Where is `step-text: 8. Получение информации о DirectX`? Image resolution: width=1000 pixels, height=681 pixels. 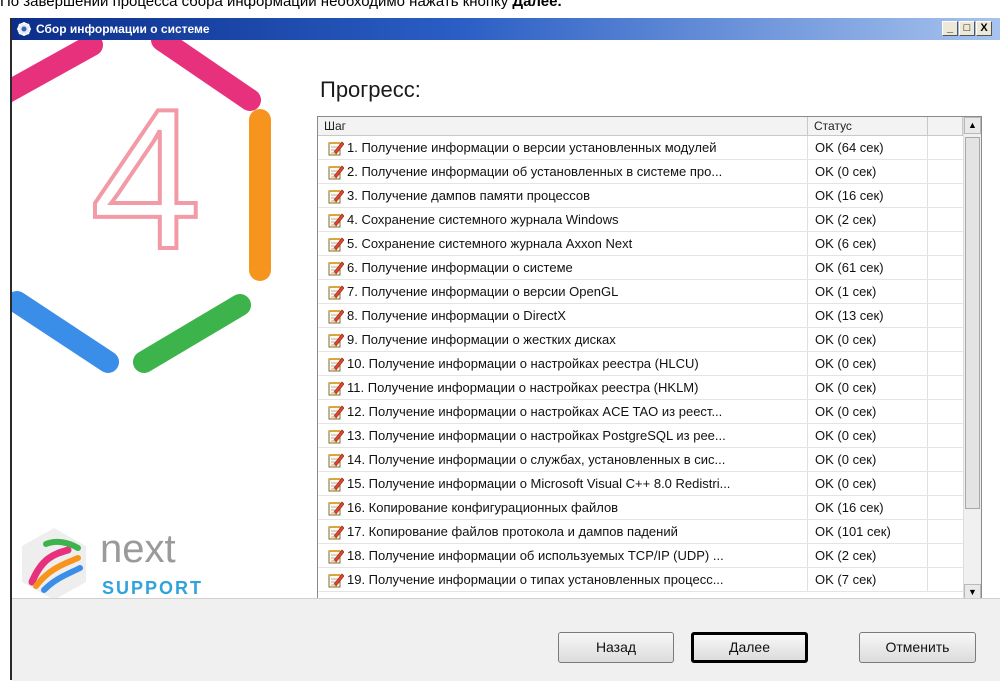
step-text: 8. Получение информации о DirectX is located at coordinates (456, 315).